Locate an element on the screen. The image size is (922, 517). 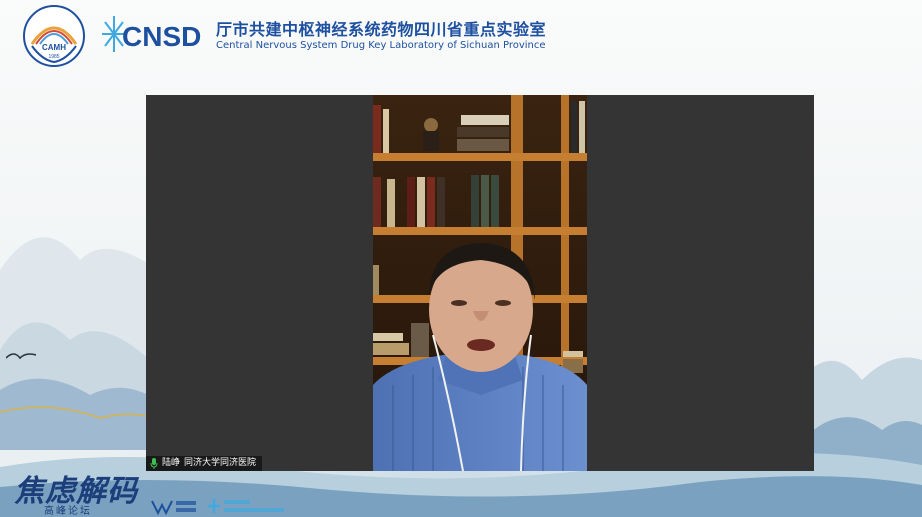
participant-organization: 同济大学同济医院 is located at coordinates (220, 463).